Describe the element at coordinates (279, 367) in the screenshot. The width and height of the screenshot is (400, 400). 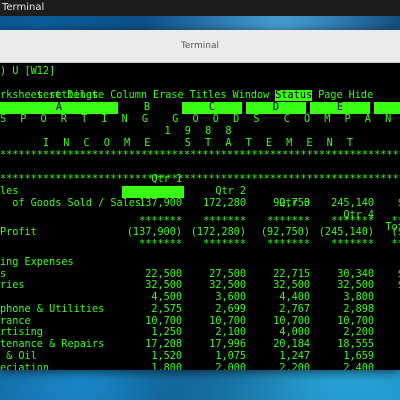
I see `cell-value: 2,200` at that location.